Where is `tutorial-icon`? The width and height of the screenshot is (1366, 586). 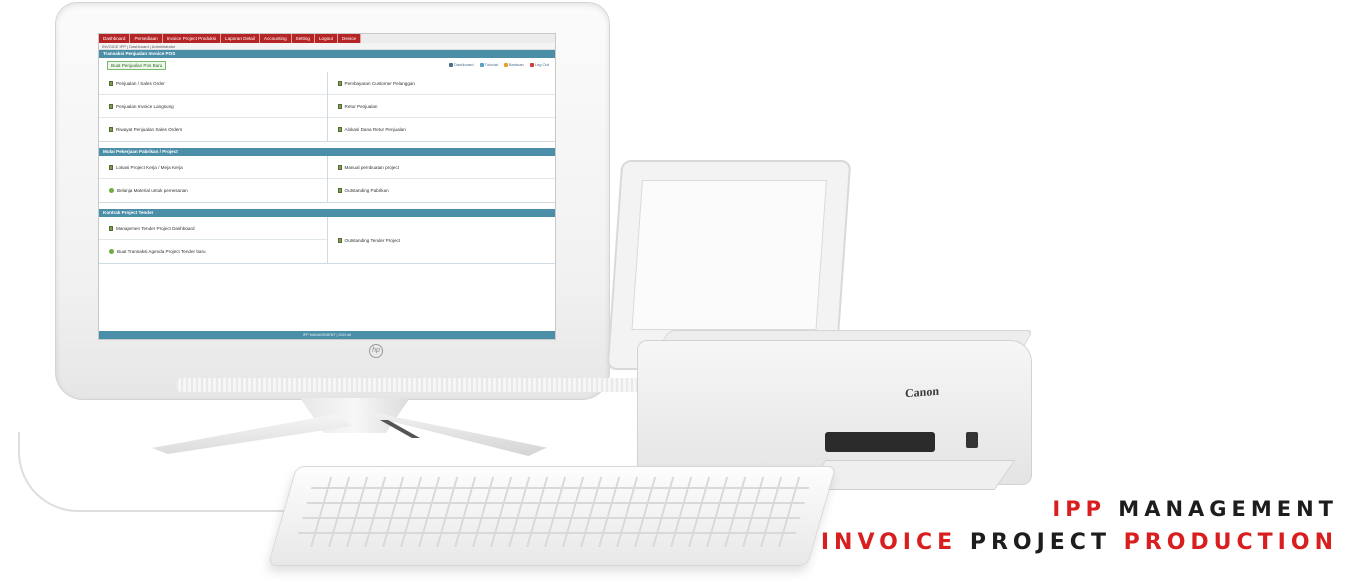 tutorial-icon is located at coordinates (481, 64).